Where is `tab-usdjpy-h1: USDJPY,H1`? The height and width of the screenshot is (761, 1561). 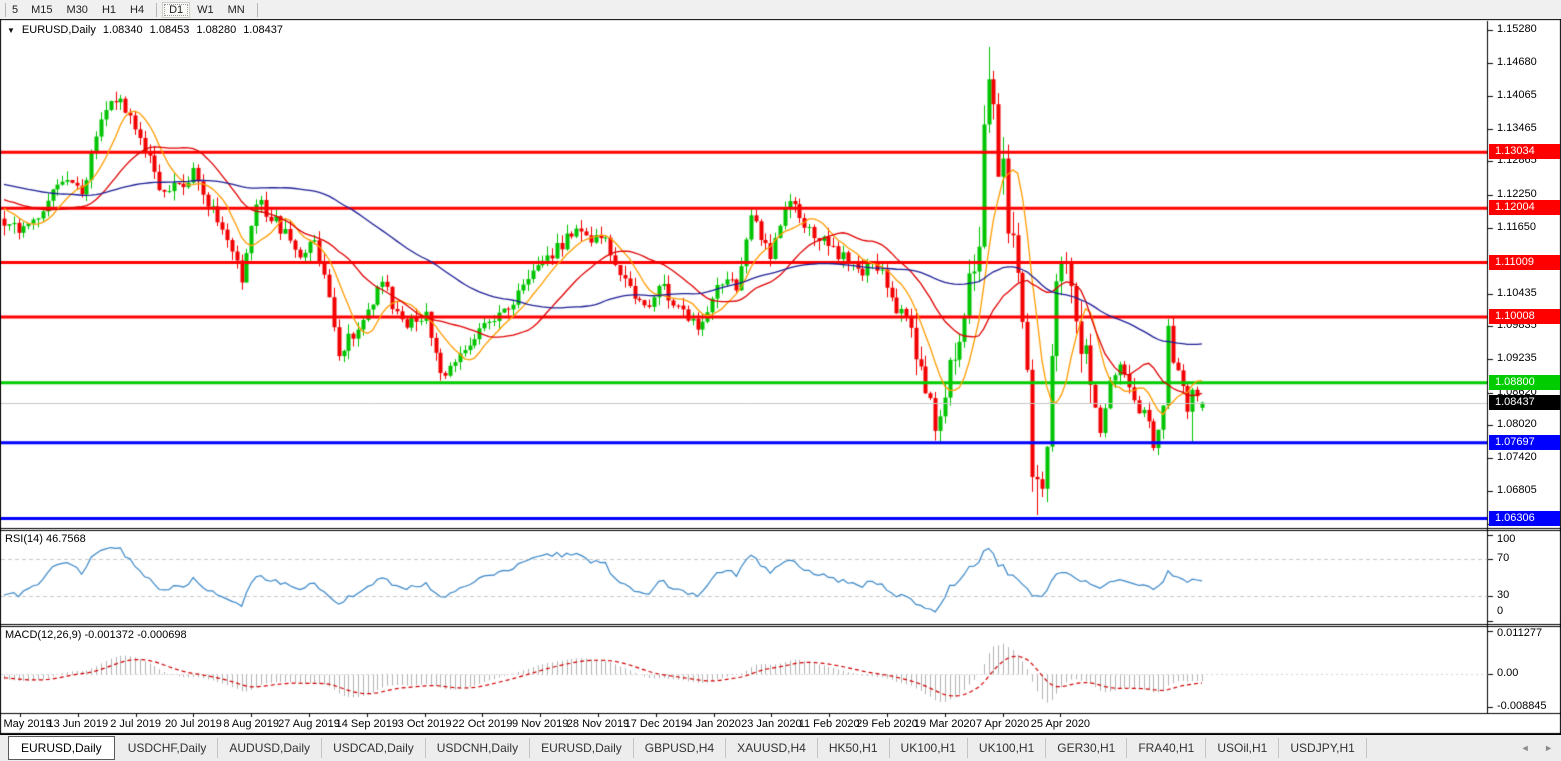
tab-usdjpy-h1: USDJPY,H1 is located at coordinates (1323, 748).